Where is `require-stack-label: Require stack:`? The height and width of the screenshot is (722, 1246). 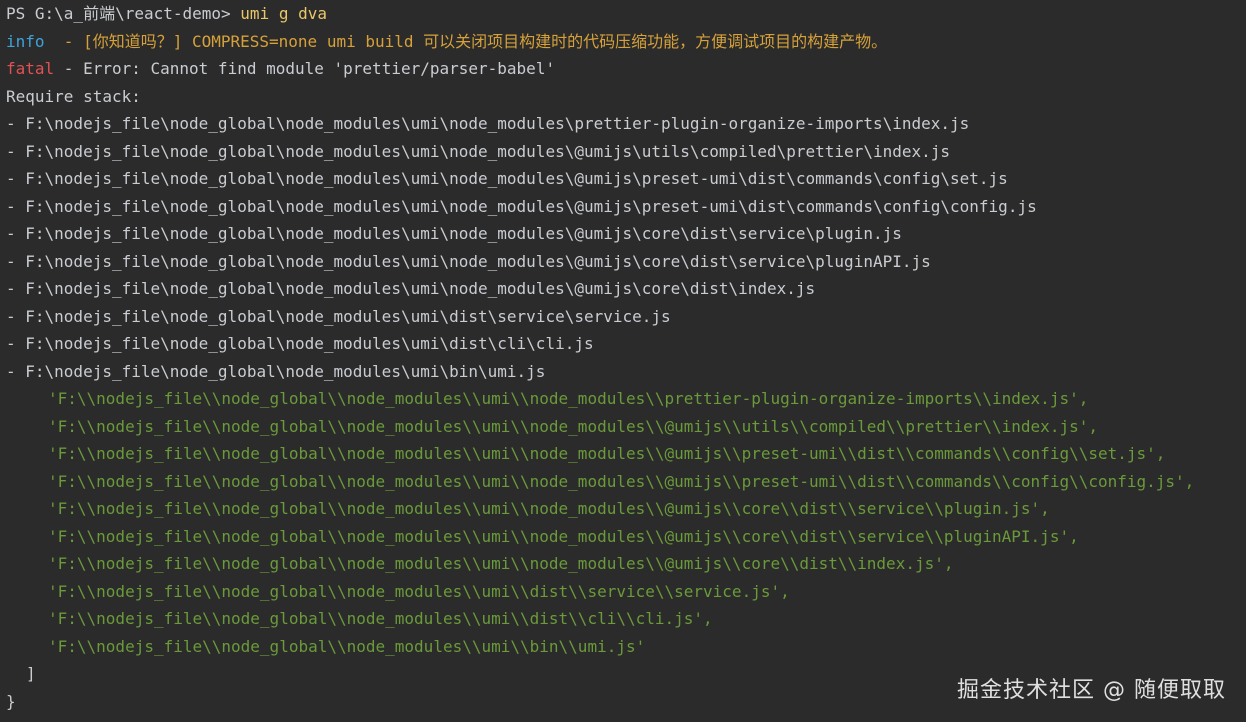
require-stack-label: Require stack: is located at coordinates (73, 96).